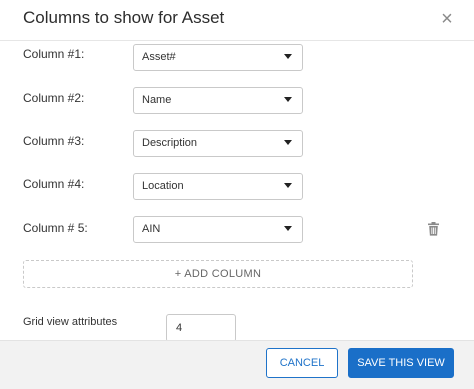 The height and width of the screenshot is (389, 474). Describe the element at coordinates (124, 17) in the screenshot. I see `dialog-title: Columns to show for Asset` at that location.